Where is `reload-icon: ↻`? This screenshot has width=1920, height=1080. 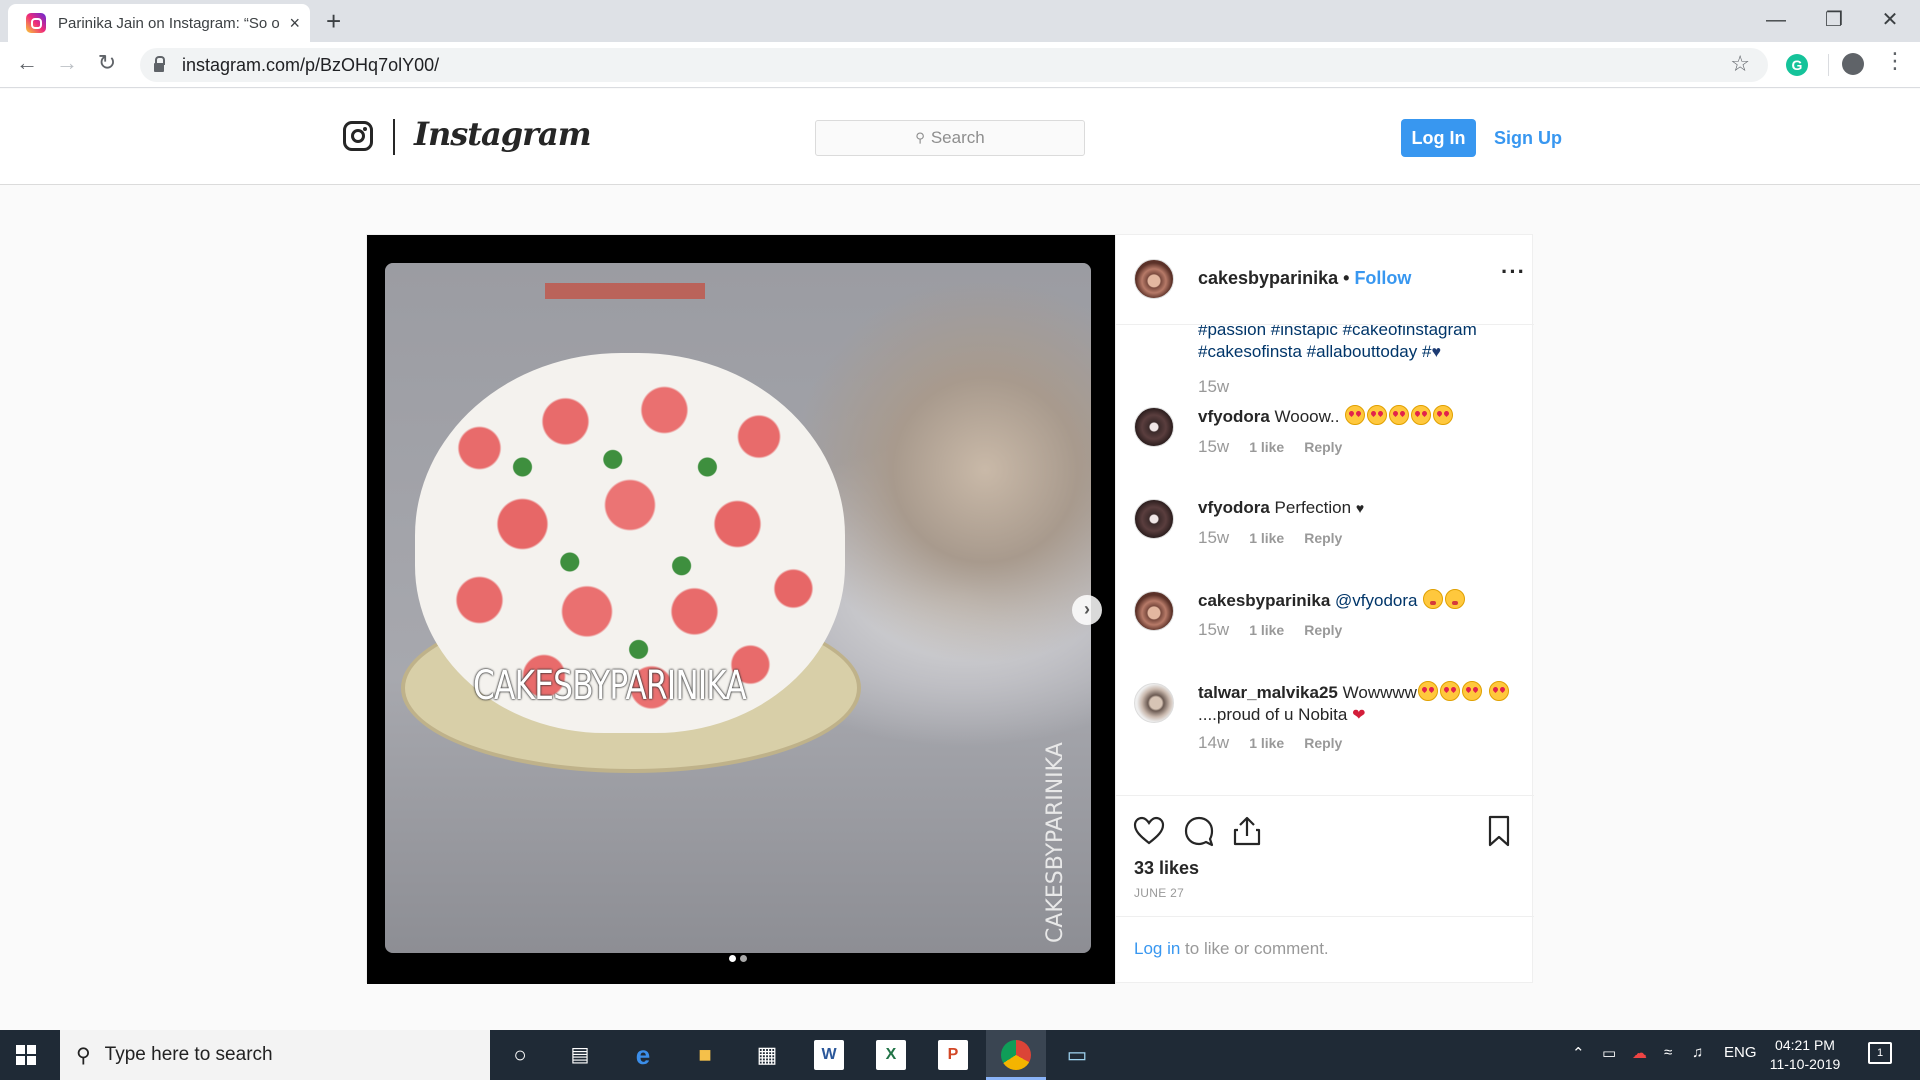
reload-icon: ↻ is located at coordinates (107, 63).